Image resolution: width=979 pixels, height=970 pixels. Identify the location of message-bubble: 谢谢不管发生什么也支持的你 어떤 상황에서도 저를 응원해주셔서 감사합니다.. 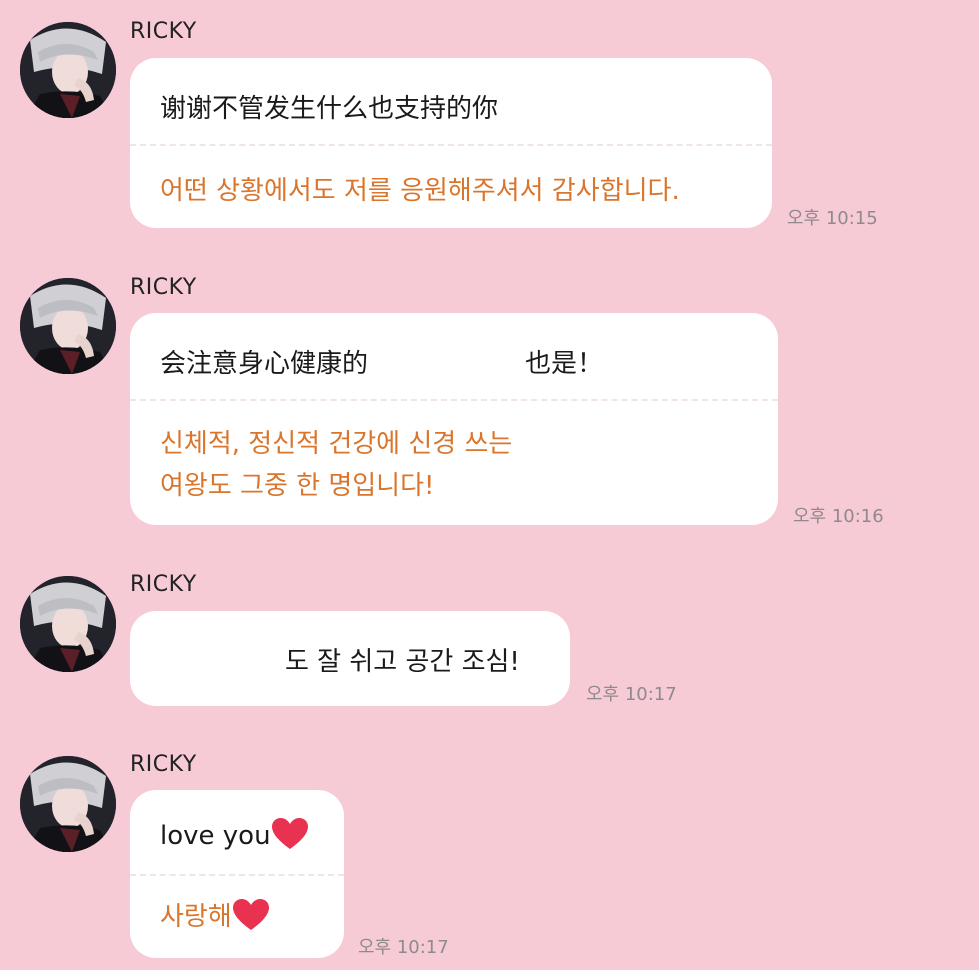
(451, 143).